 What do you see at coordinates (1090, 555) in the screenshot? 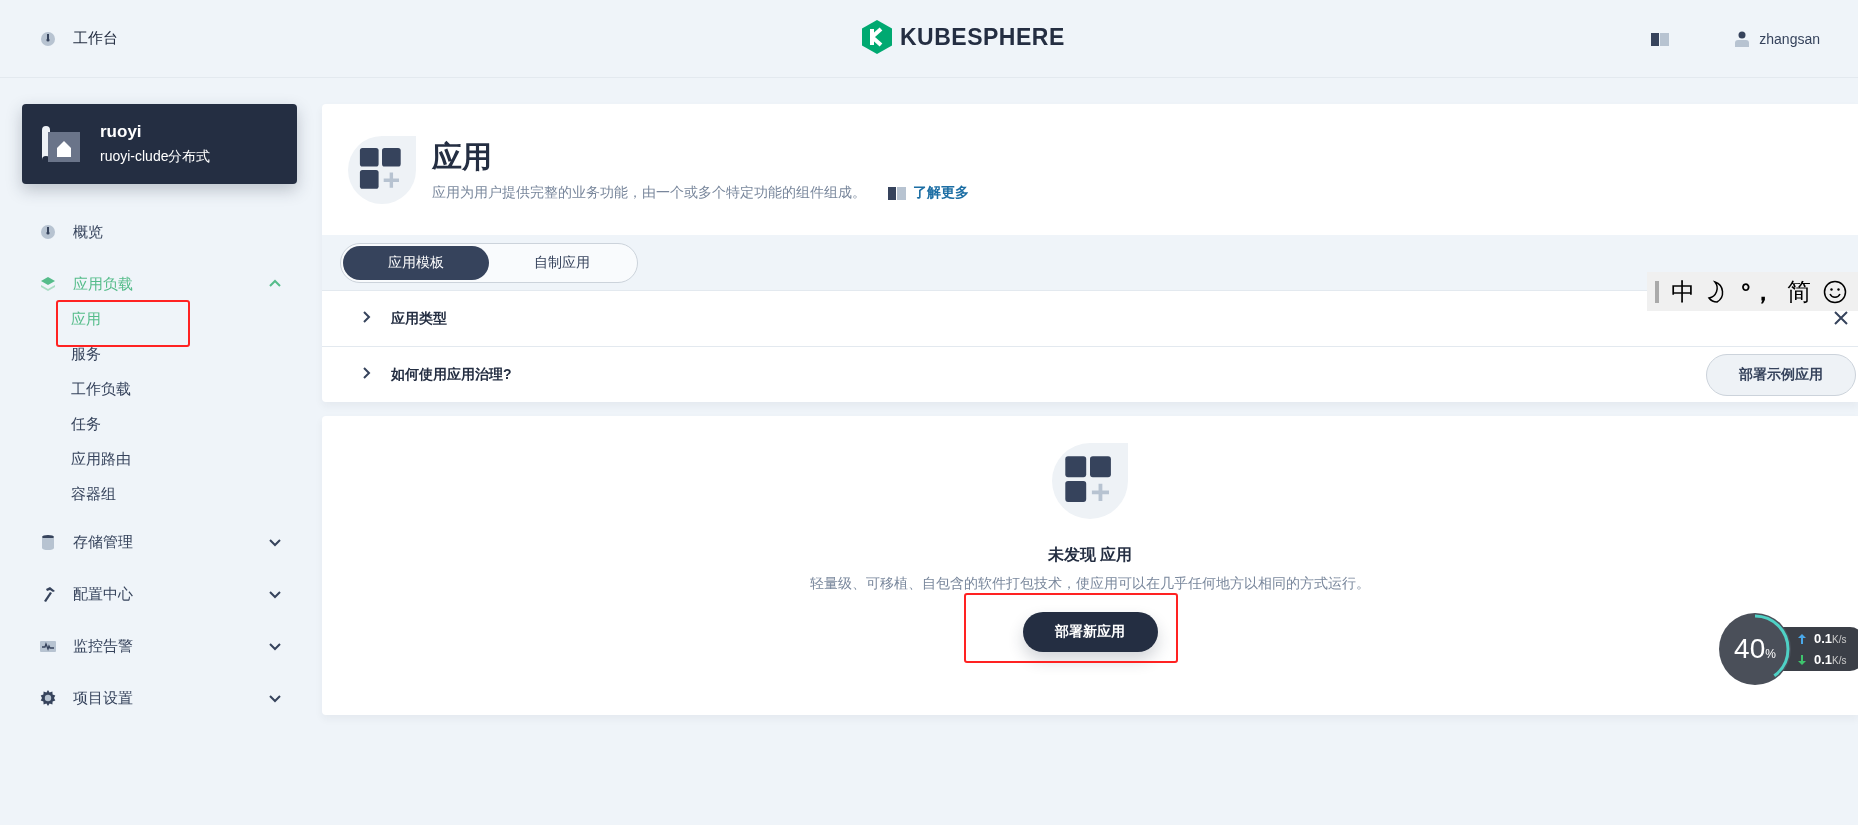
I see `empty-title: 未发现 应用` at bounding box center [1090, 555].